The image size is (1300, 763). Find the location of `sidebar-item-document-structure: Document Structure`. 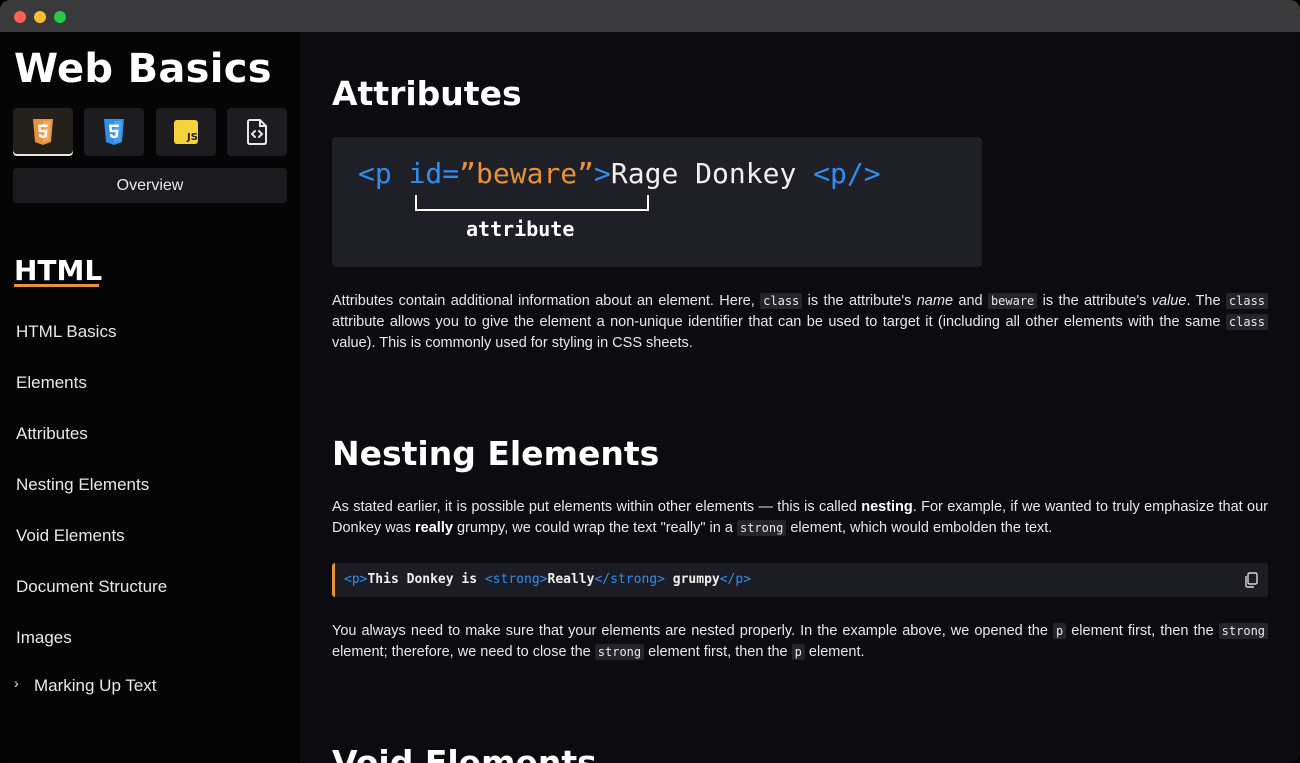

sidebar-item-document-structure: Document Structure is located at coordinates (91, 587).